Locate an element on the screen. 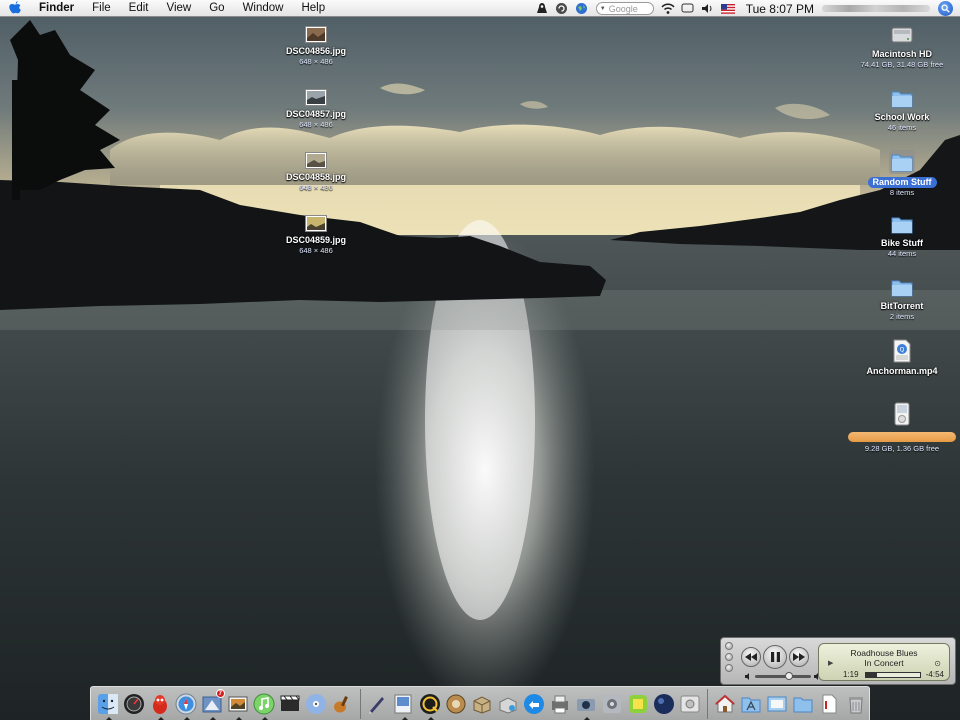 This screenshot has width=960, height=720. dock-network-utility is located at coordinates (508, 704).